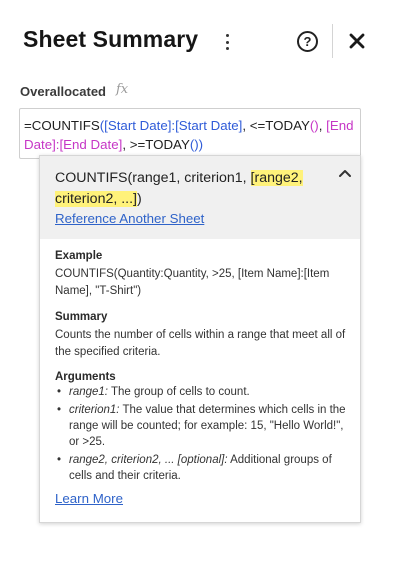 This screenshot has height=579, width=399. I want to click on signature-end: ), so click(139, 199).